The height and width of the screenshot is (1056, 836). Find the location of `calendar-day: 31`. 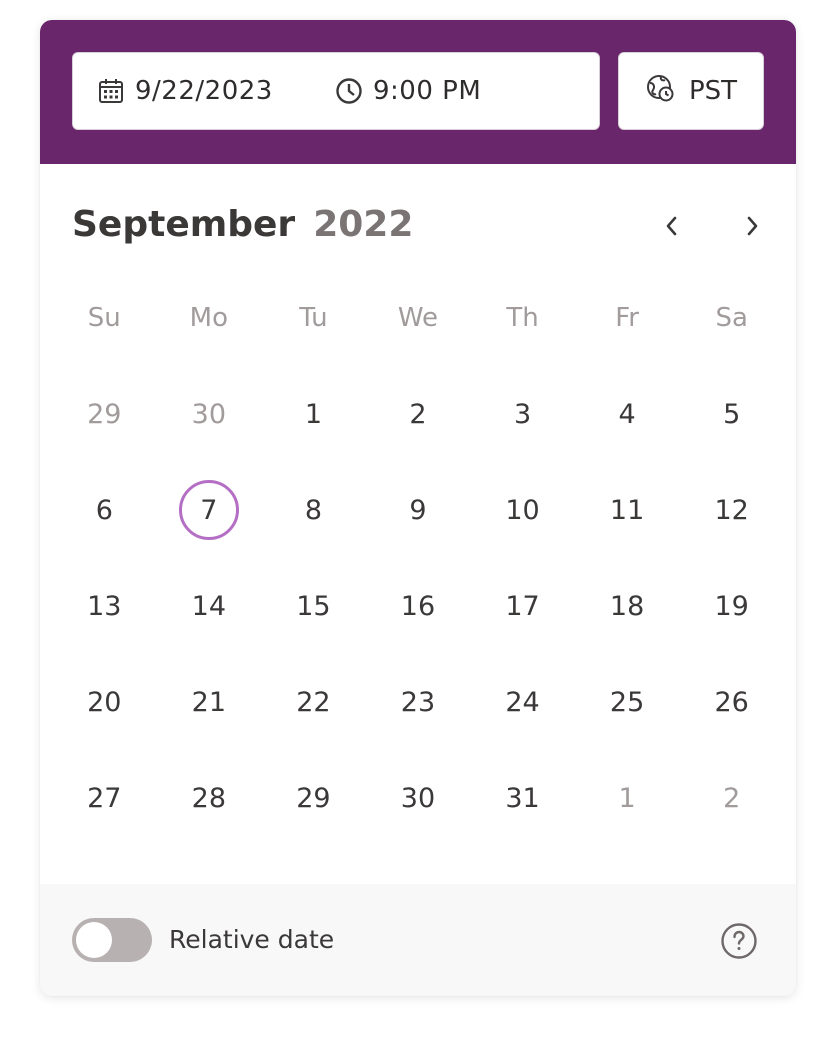

calendar-day: 31 is located at coordinates (522, 798).